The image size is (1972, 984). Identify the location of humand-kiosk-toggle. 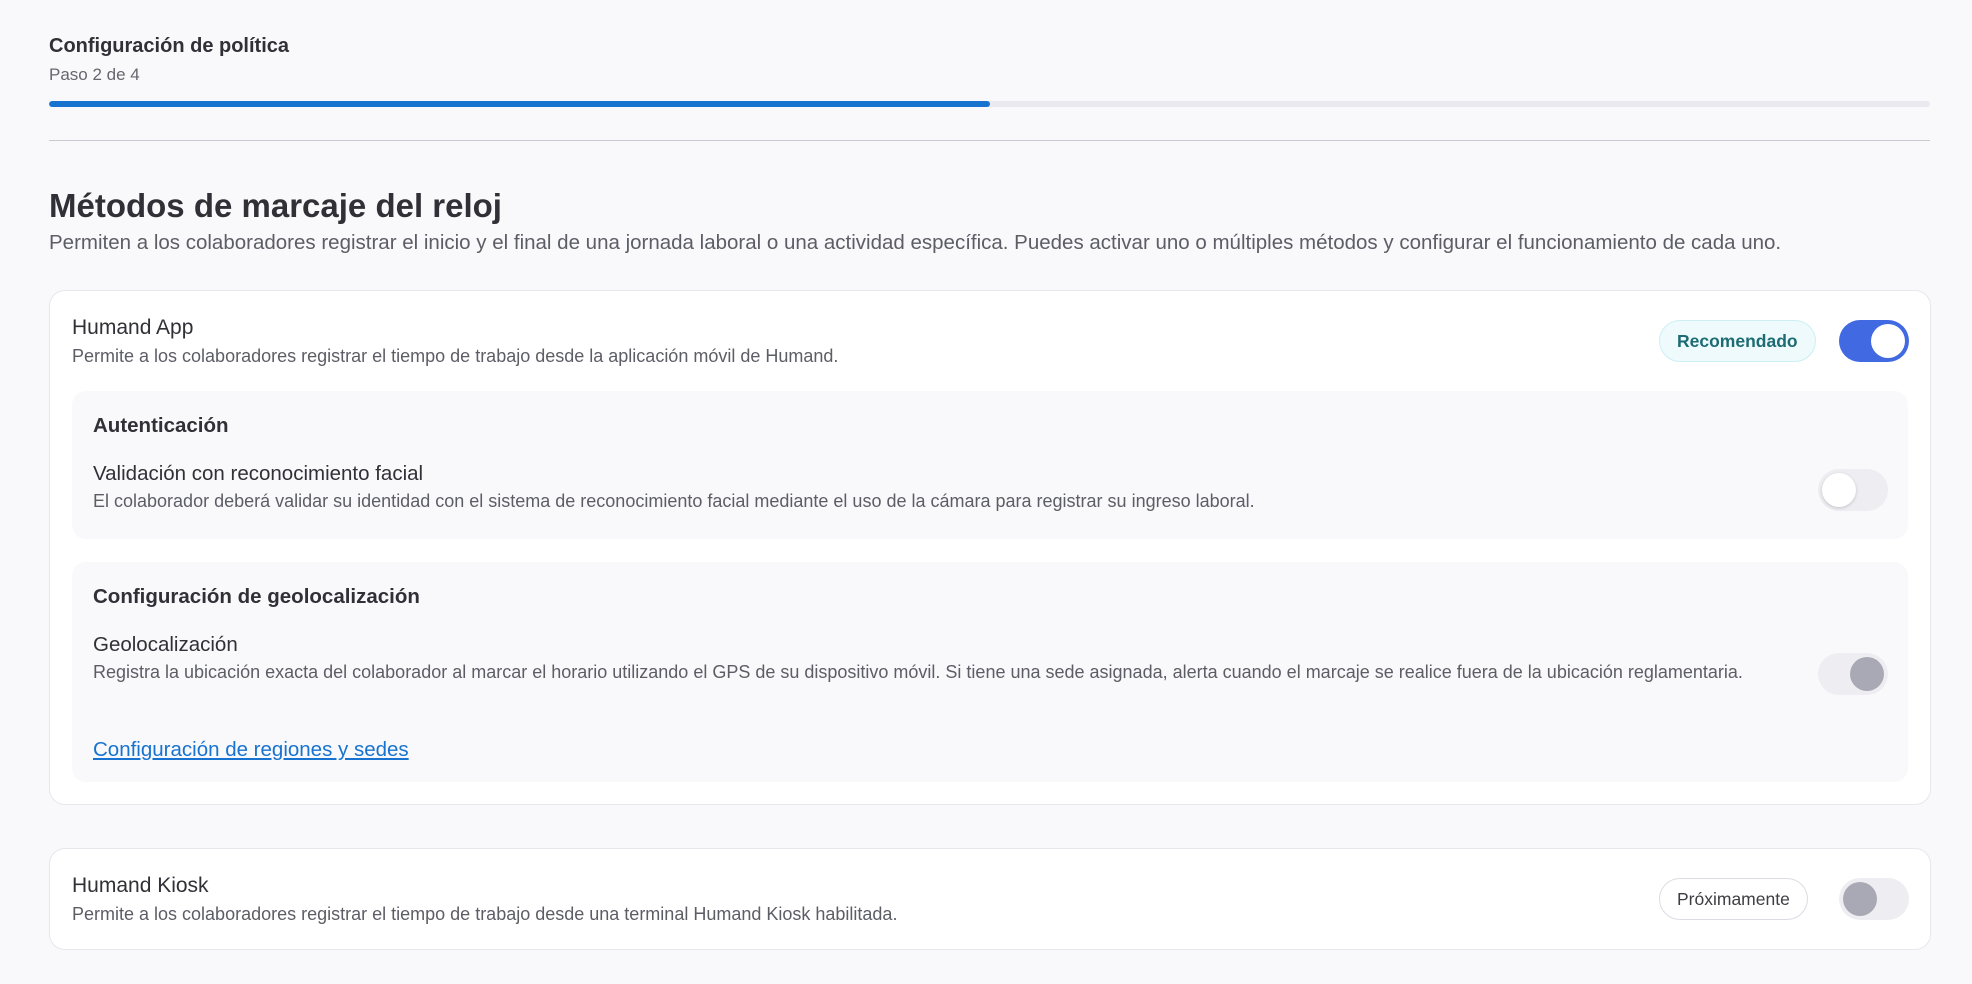
(1874, 899).